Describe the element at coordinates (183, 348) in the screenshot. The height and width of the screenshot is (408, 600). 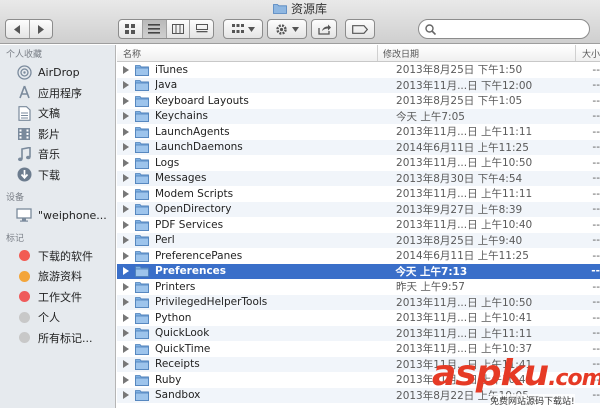
I see `file-name: QuickTime` at that location.